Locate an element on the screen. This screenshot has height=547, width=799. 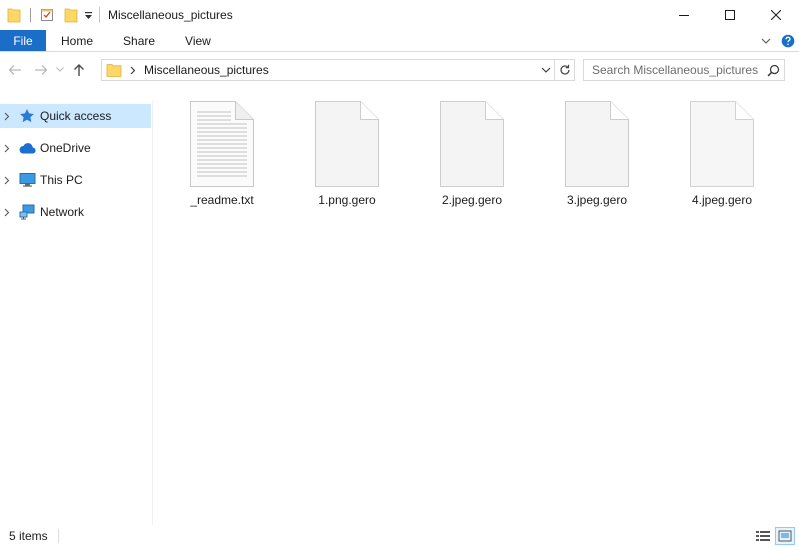
nav-item-label: Network is located at coordinates (62, 212).